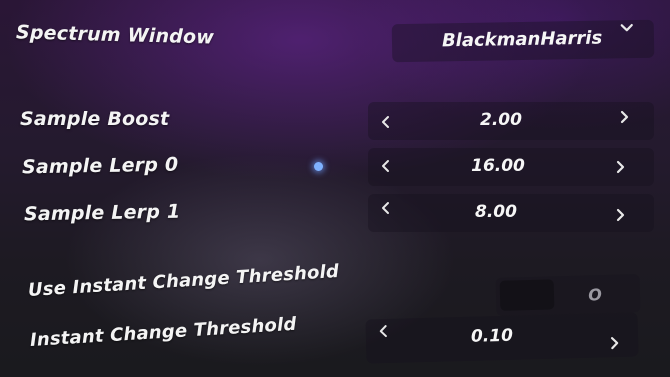 Image resolution: width=670 pixels, height=377 pixels. I want to click on sample-lerp-0-label: Sample Lerp 0, so click(100, 166).